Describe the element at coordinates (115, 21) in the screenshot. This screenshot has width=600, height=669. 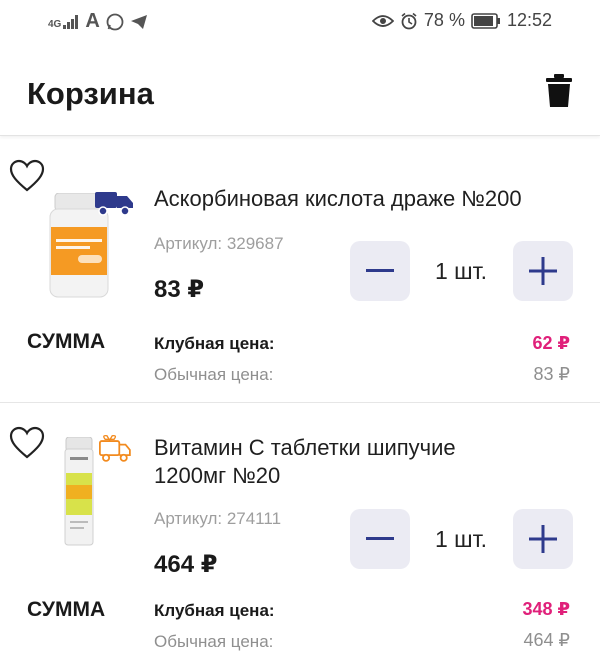
I see `whatsapp-icon` at that location.